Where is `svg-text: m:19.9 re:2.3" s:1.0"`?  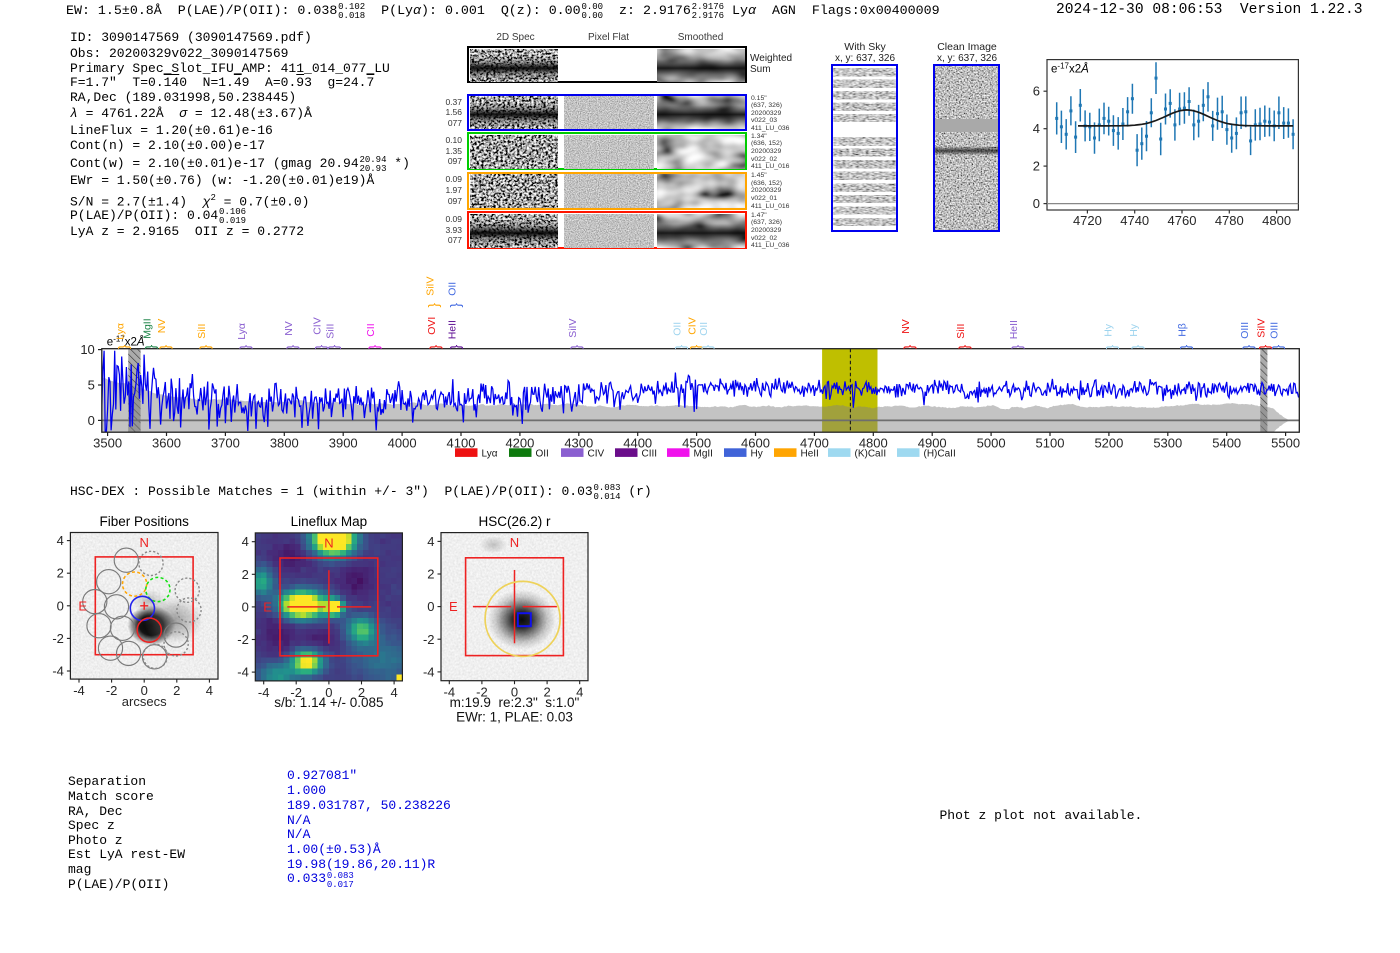
svg-text: m:19.9 re:2.3" s:1.0" is located at coordinates (515, 702).